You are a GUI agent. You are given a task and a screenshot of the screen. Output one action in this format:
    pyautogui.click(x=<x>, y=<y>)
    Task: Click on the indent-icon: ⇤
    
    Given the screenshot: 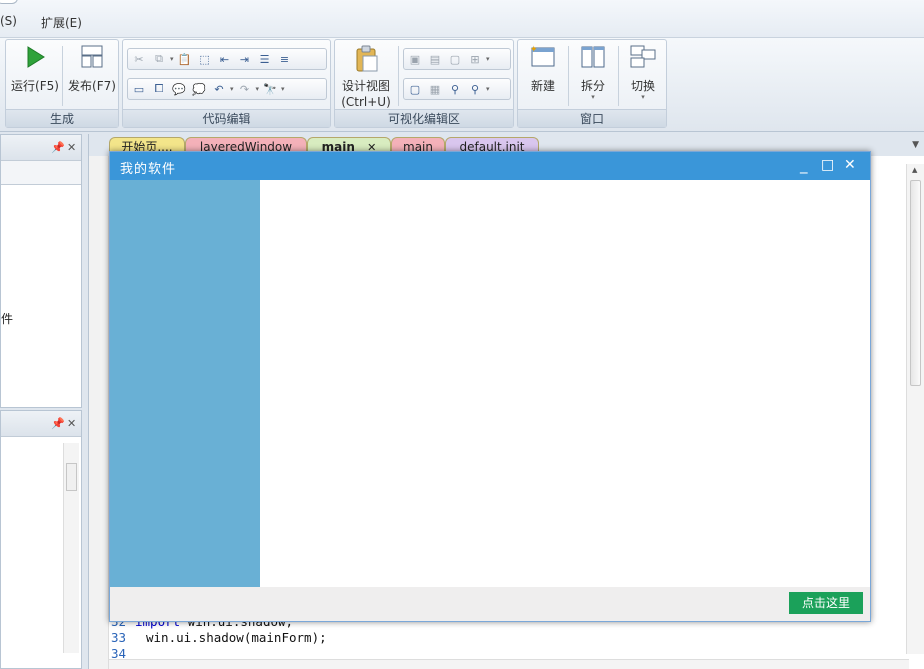 What is the action you would take?
    pyautogui.click(x=225, y=59)
    